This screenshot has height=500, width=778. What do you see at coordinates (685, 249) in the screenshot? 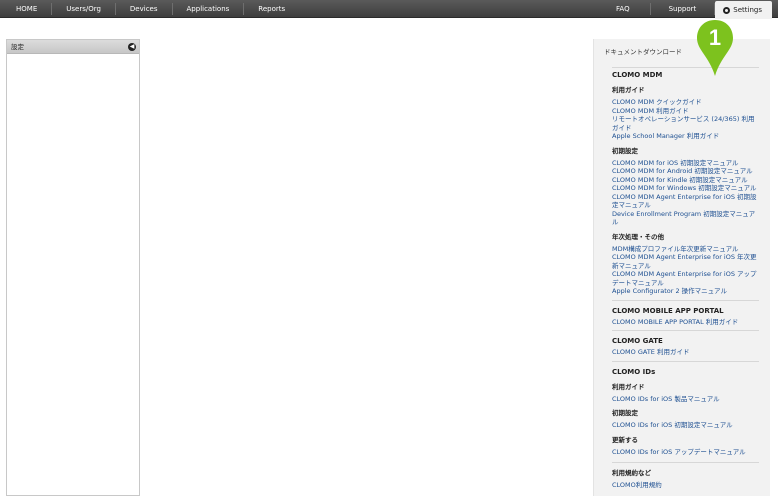
I see `doc-link: MDM構成プロファイル年次更新マニュアル` at bounding box center [685, 249].